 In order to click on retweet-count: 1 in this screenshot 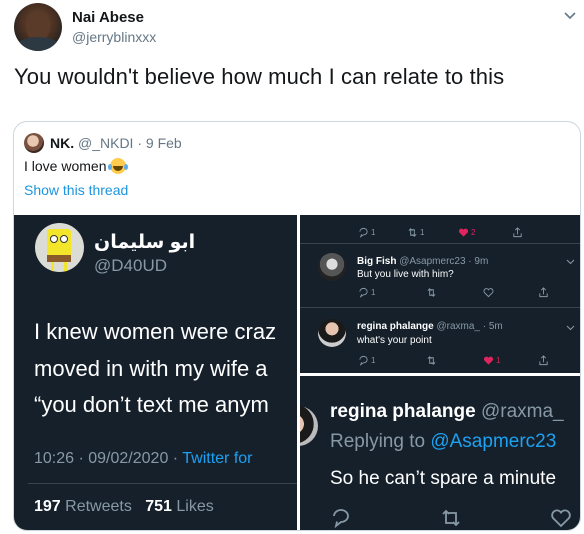, I will do `click(422, 232)`.